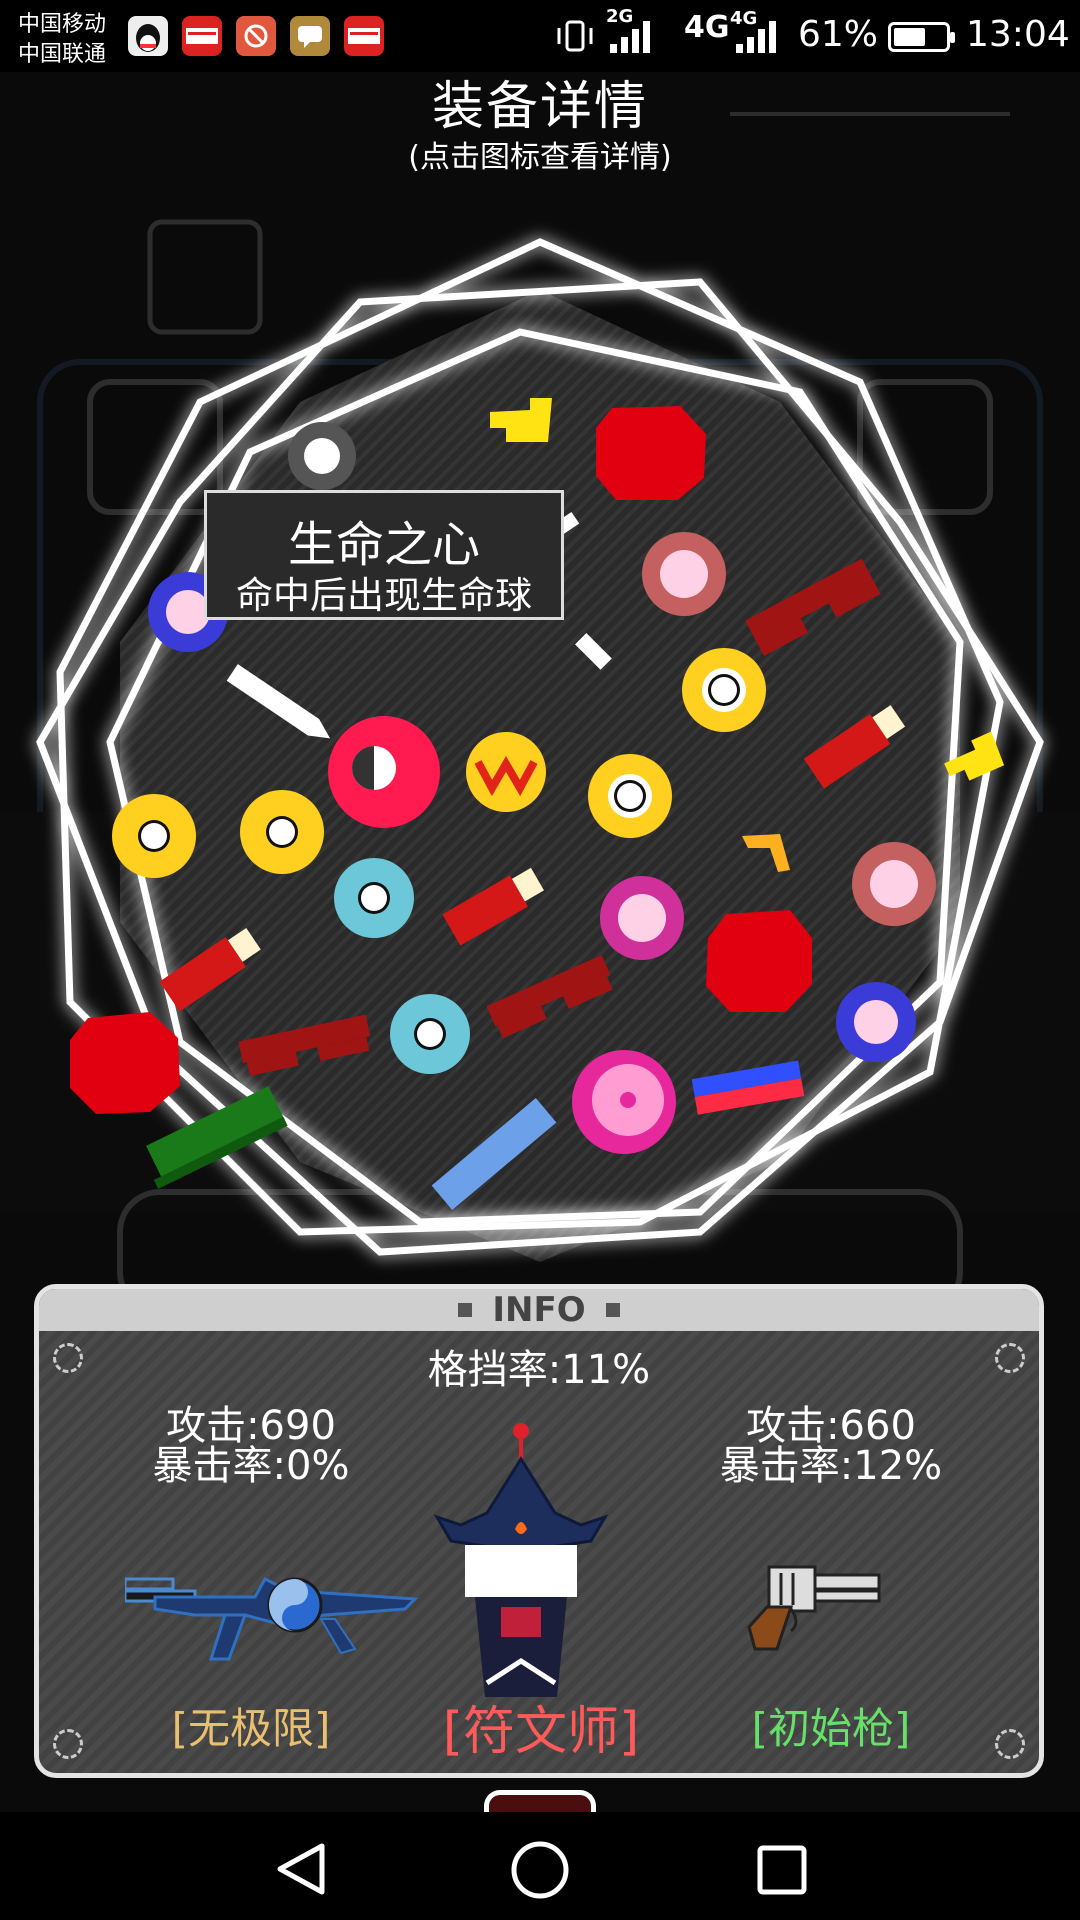 Image resolution: width=1080 pixels, height=1920 pixels. What do you see at coordinates (251, 1466) in the screenshot?
I see `left-weapon-crit: 暴击率:0%` at bounding box center [251, 1466].